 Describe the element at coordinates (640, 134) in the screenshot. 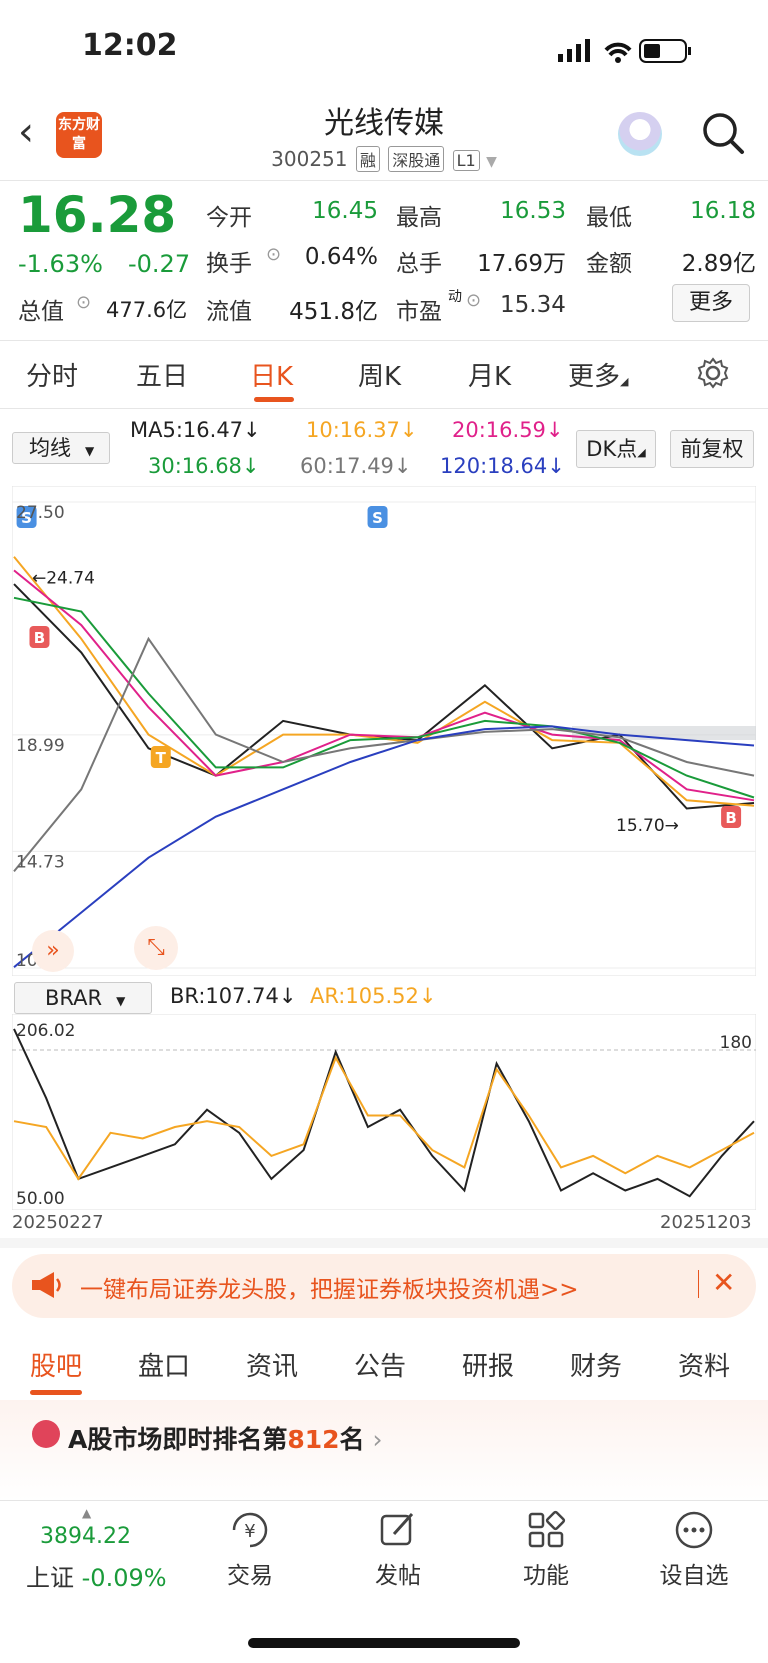

I see `assistant-robot-icon` at that location.